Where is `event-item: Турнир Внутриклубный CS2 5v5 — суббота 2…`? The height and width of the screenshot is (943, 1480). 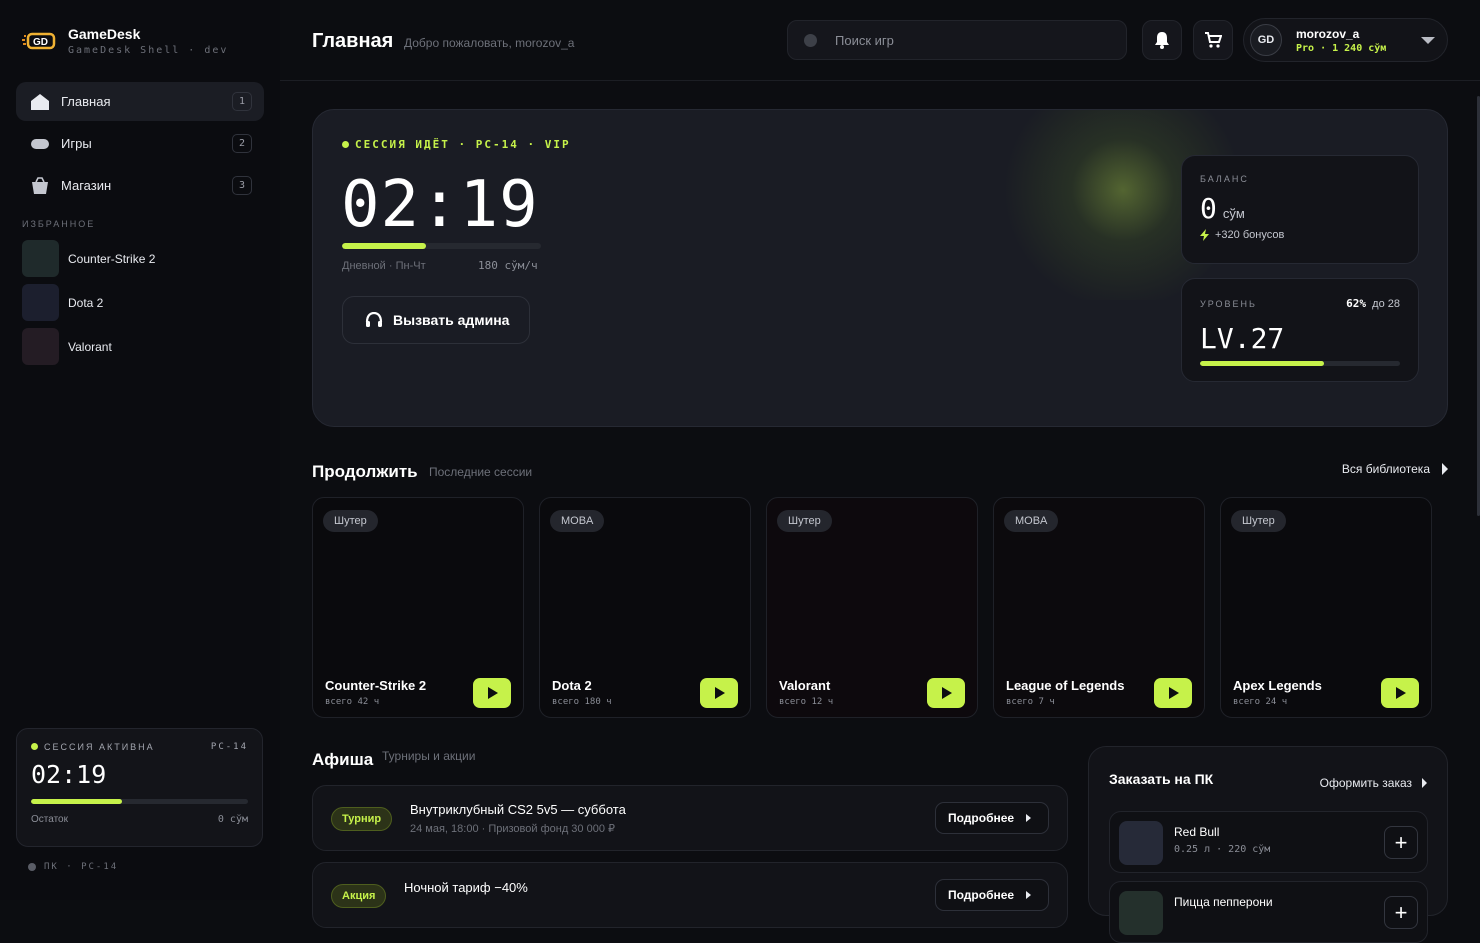 event-item: Турнир Внутриклубный CS2 5v5 — суббота 2… is located at coordinates (690, 818).